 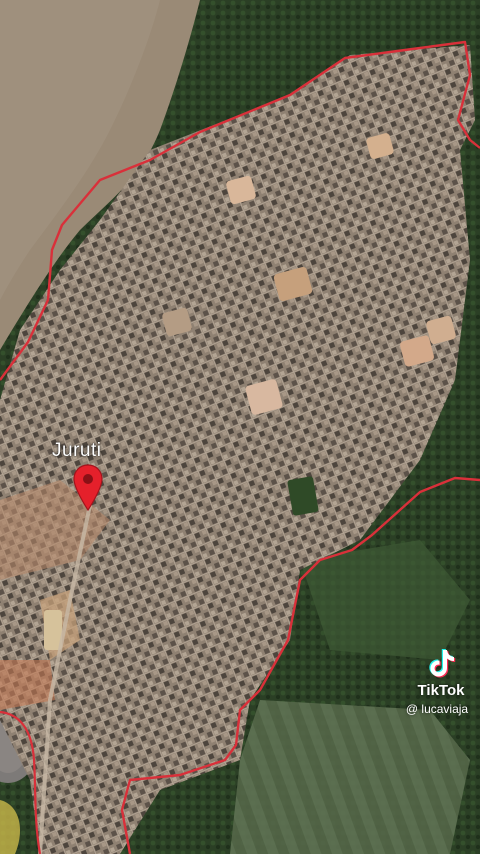 I want to click on creator-handle: @ lucaviaja, so click(x=437, y=709).